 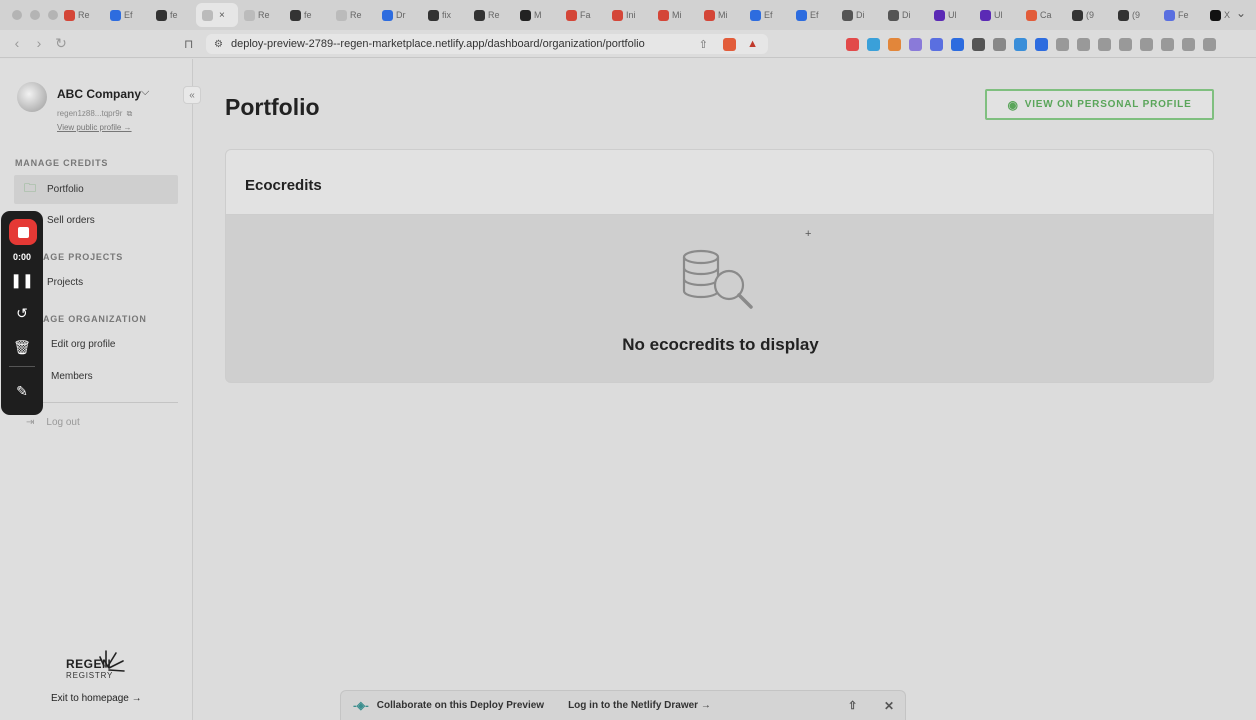 What do you see at coordinates (399, 15) in the screenshot?
I see `browser-tab: Dr` at bounding box center [399, 15].